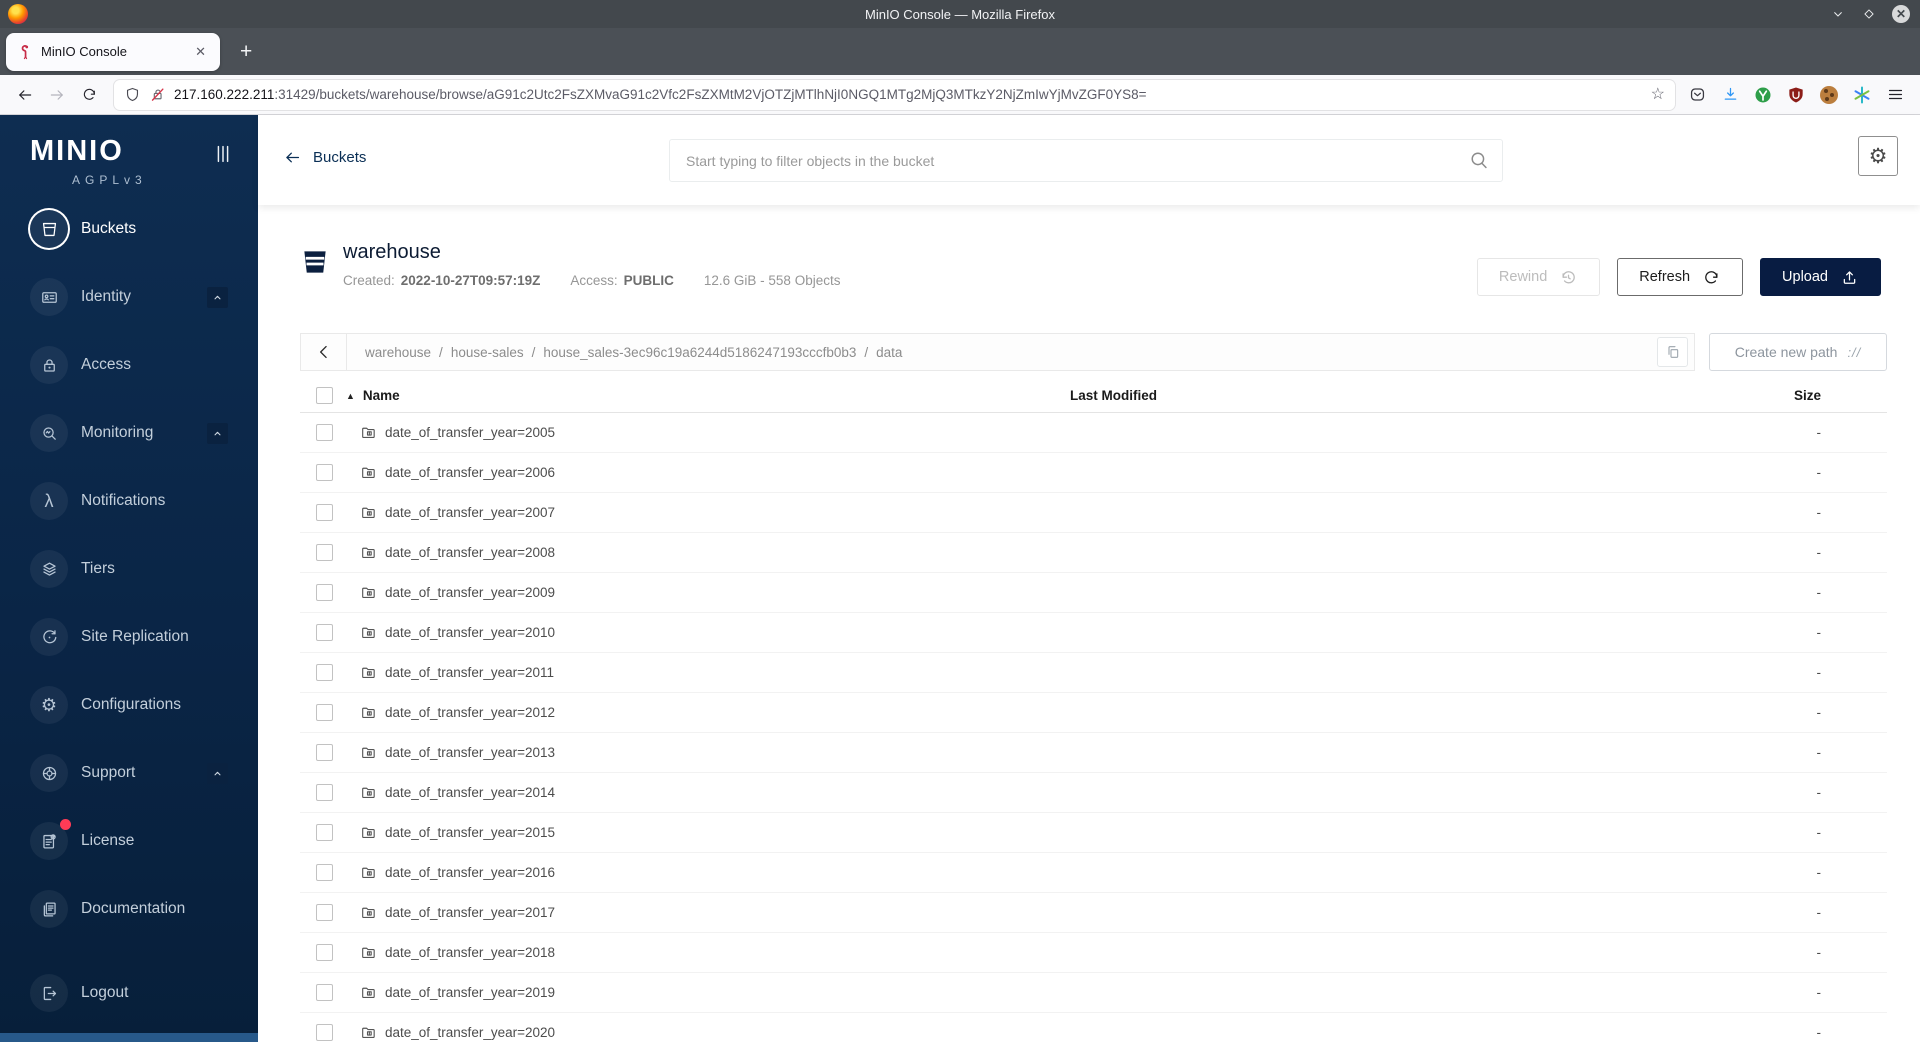 This screenshot has width=1920, height=1042. Describe the element at coordinates (1901, 14) in the screenshot. I see `window-close-button: ✕` at that location.